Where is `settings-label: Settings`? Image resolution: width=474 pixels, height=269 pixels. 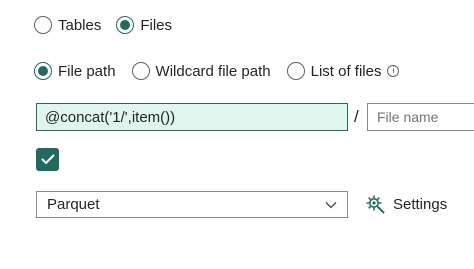
settings-label: Settings is located at coordinates (420, 204).